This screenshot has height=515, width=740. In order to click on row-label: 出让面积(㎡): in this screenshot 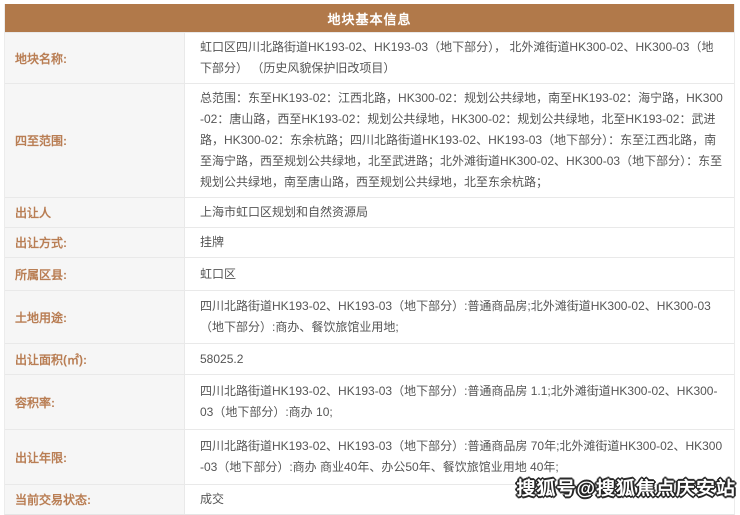, I will do `click(95, 359)`.